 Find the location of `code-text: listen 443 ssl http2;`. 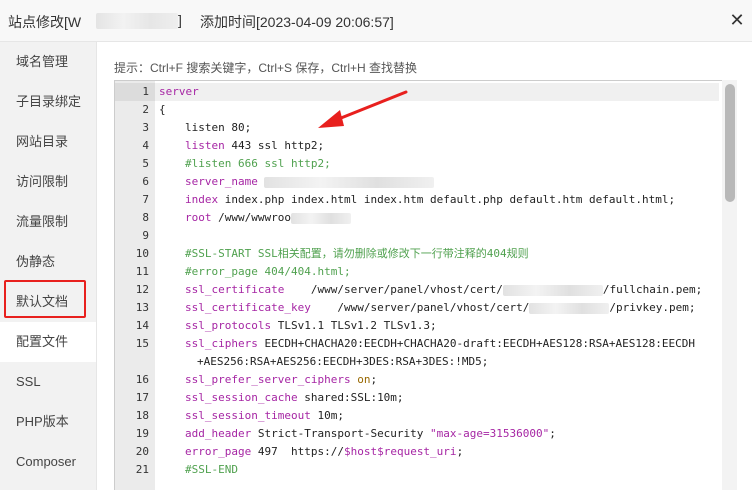

code-text: listen 443 ssl http2; is located at coordinates (254, 146).